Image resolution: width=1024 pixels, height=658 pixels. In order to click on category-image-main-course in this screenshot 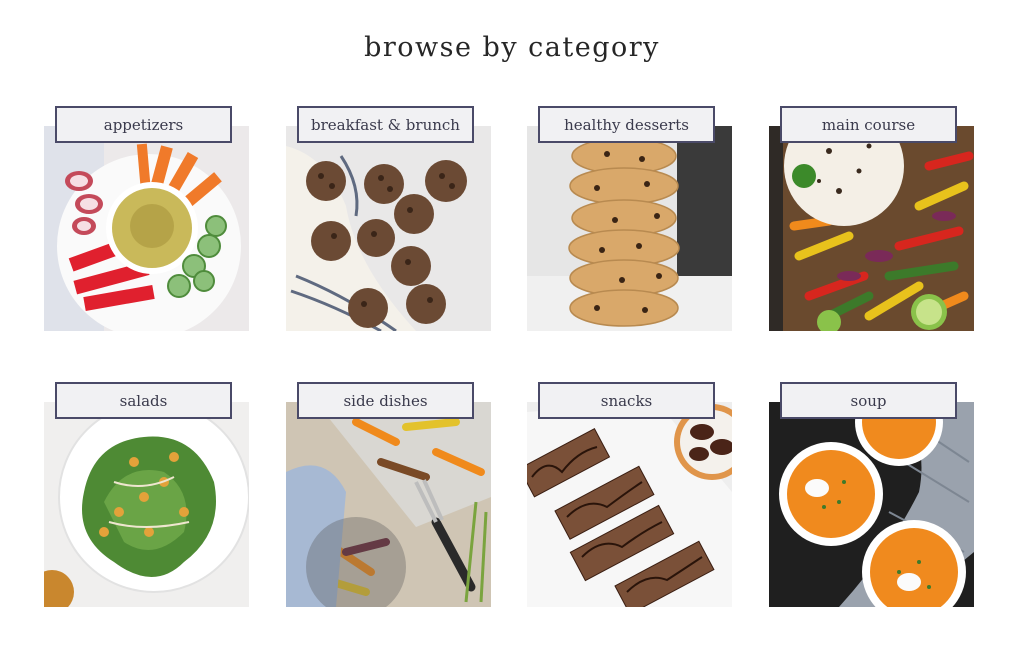, I will do `click(871, 228)`.